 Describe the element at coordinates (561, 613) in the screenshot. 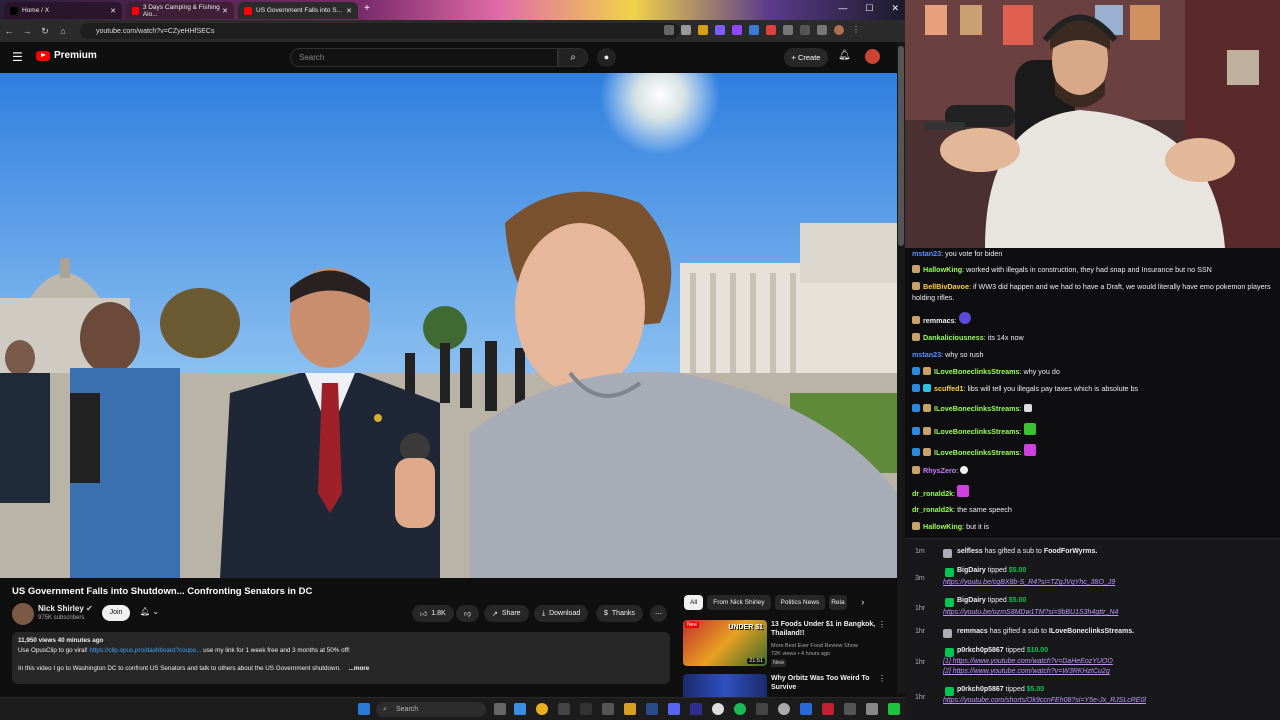

I see `download-button: ⤓ Download` at that location.